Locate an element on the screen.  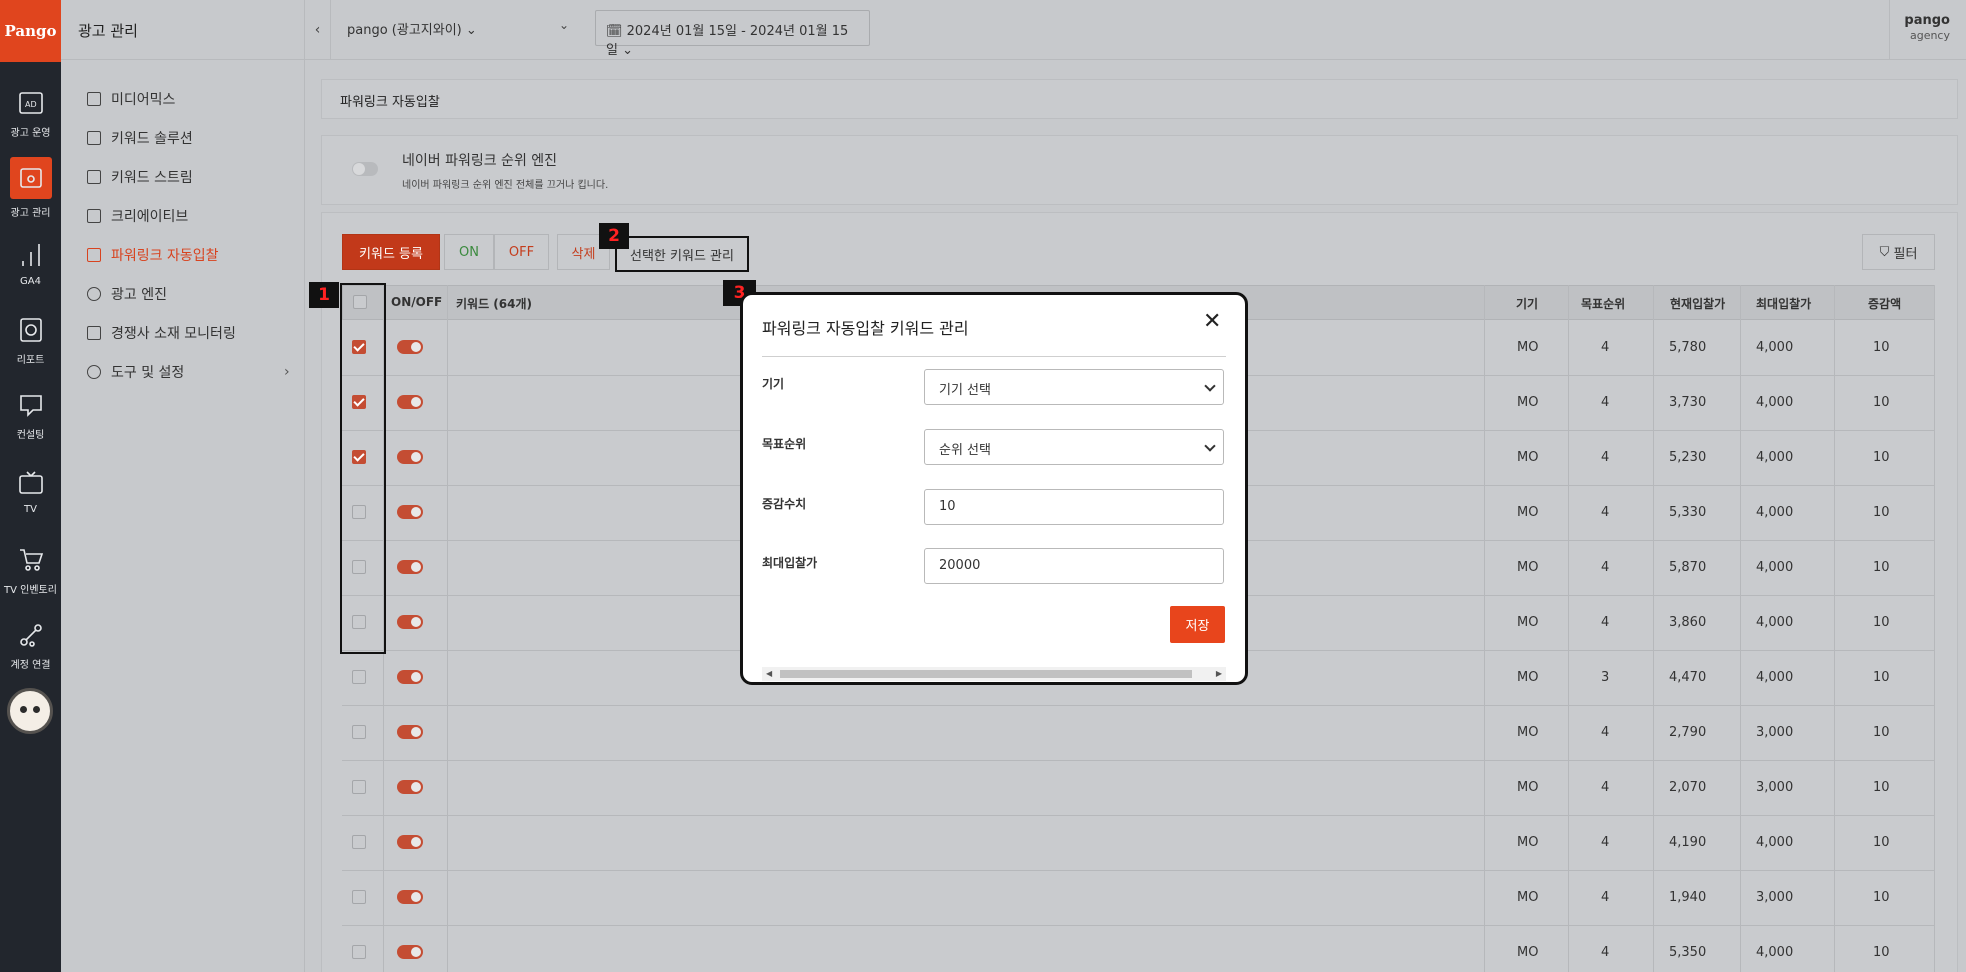
max-bid-input: 20000 is located at coordinates (1074, 566).